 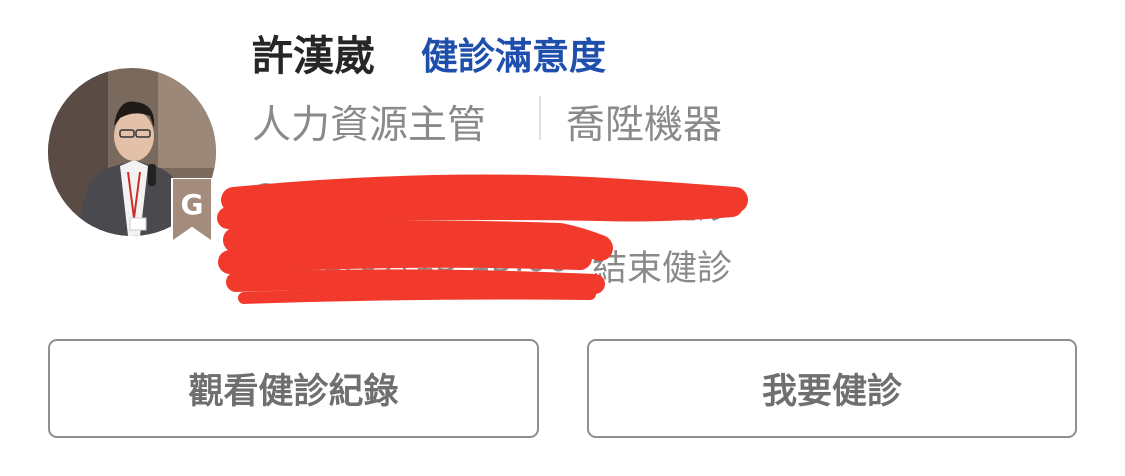 What do you see at coordinates (662, 269) in the screenshot?
I see `end-label: 結束健診` at bounding box center [662, 269].